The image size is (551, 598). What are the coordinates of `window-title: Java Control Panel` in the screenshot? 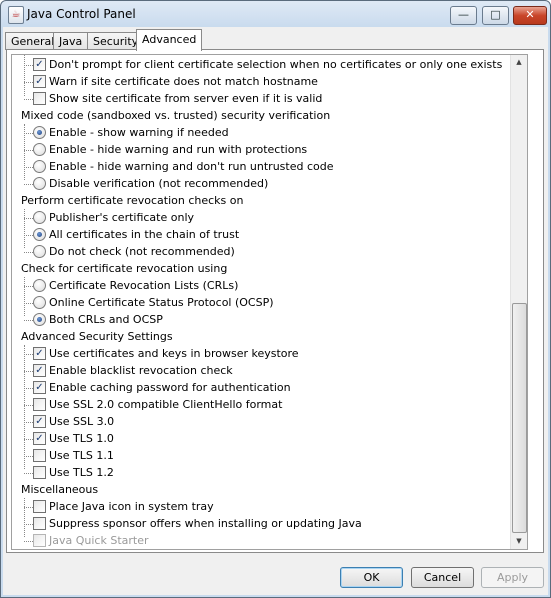 It's located at (81, 14).